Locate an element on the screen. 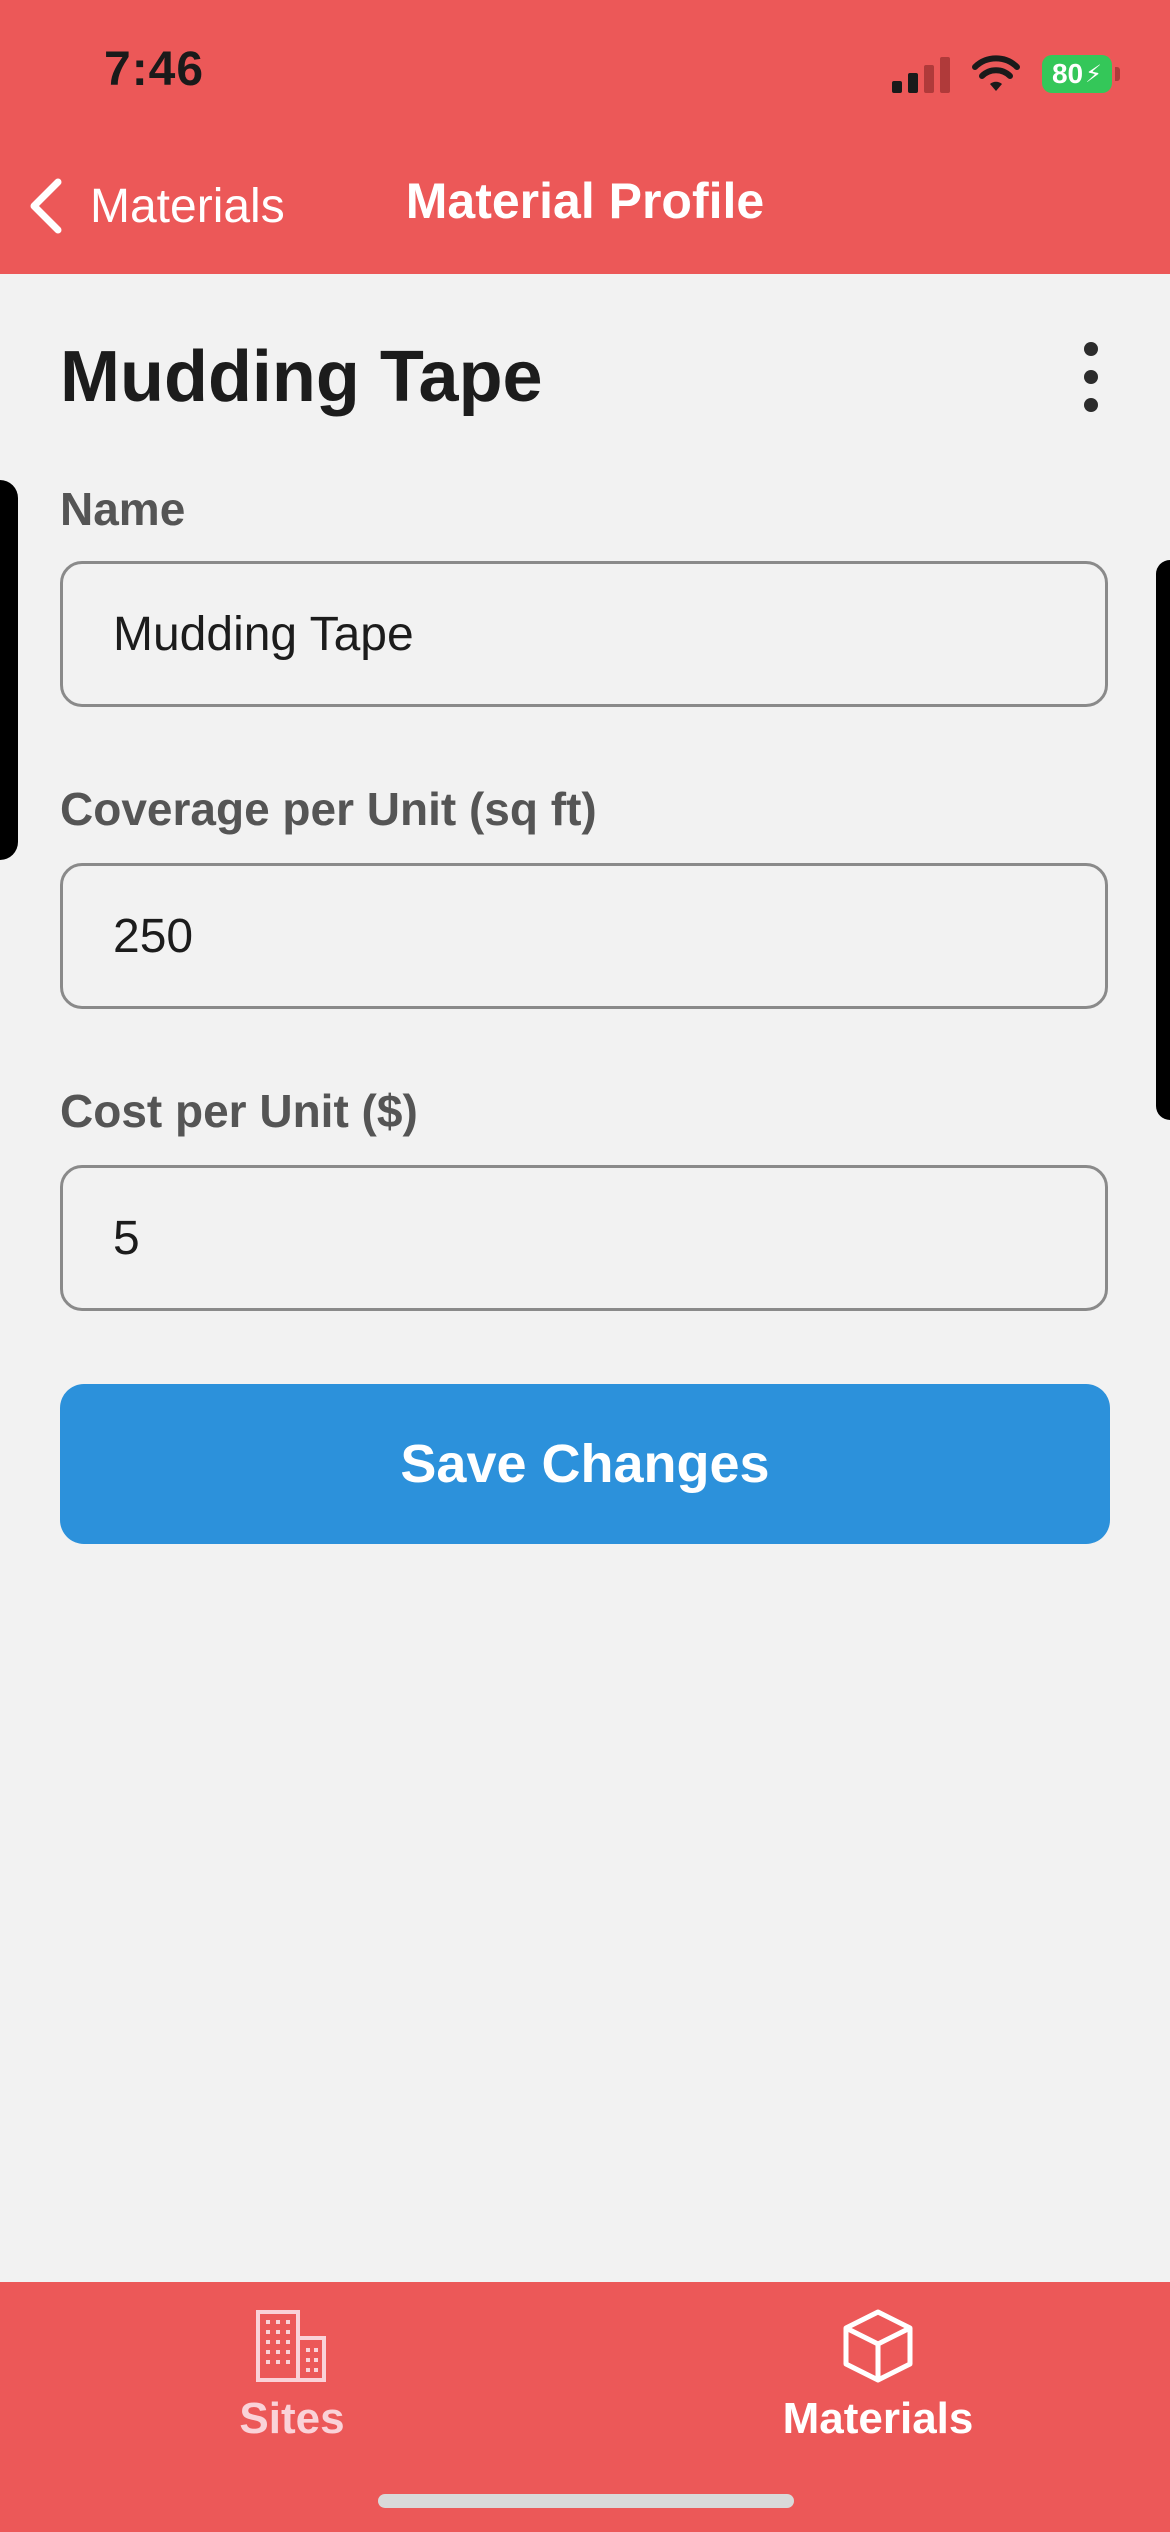 The height and width of the screenshot is (2532, 1170). wifi-icon is located at coordinates (996, 73).